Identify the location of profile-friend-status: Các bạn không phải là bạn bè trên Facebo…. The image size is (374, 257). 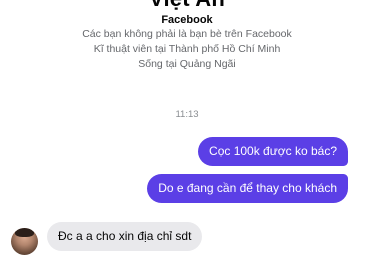
(187, 34).